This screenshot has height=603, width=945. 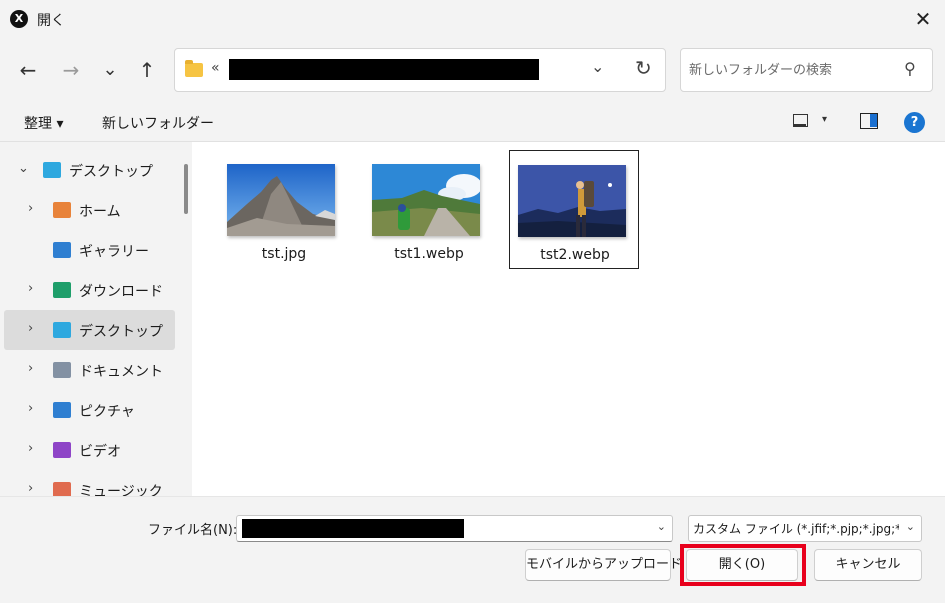 What do you see at coordinates (62, 210) in the screenshot?
I see `home-icon` at bounding box center [62, 210].